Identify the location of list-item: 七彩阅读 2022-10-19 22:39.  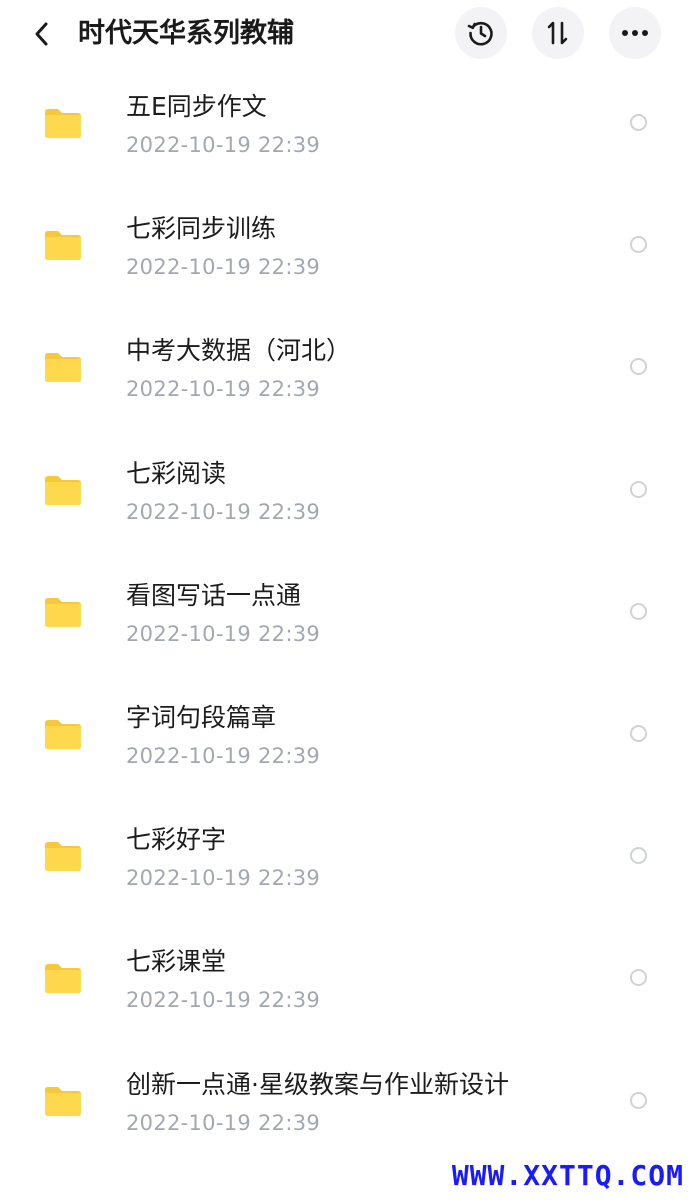
(345, 490).